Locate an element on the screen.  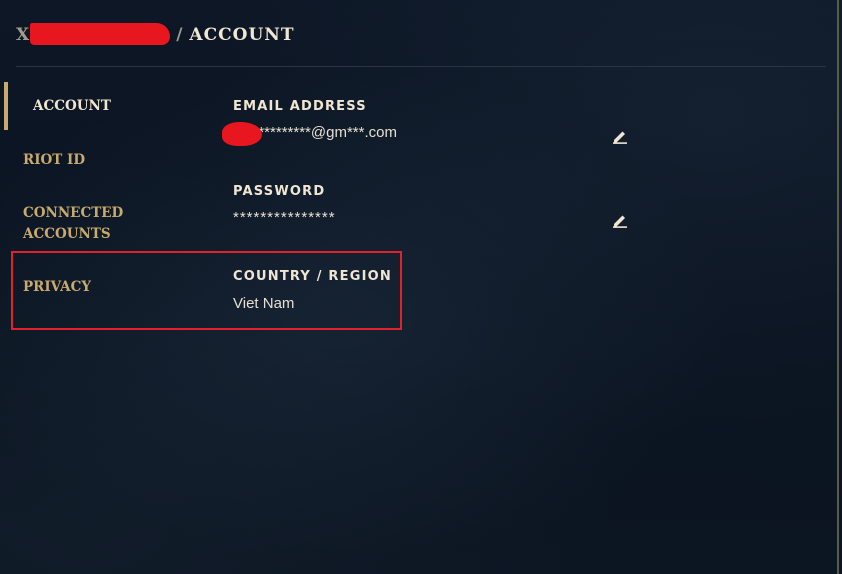
sidebar-item-account: ACCOUNT is located at coordinates (72, 106).